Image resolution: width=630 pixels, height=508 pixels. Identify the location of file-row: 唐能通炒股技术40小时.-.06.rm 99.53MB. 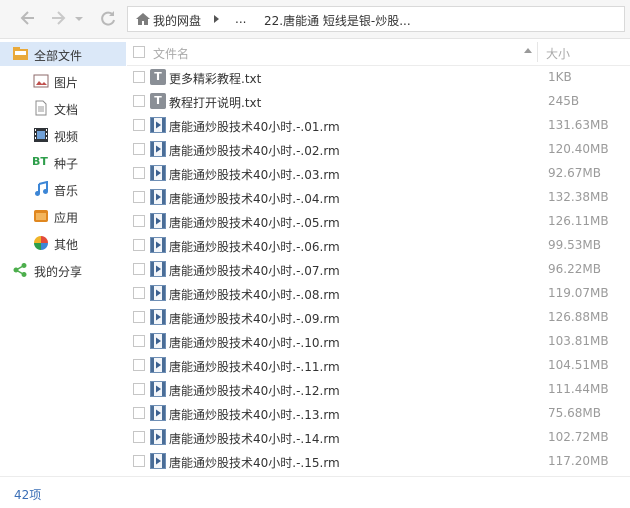
(378, 245).